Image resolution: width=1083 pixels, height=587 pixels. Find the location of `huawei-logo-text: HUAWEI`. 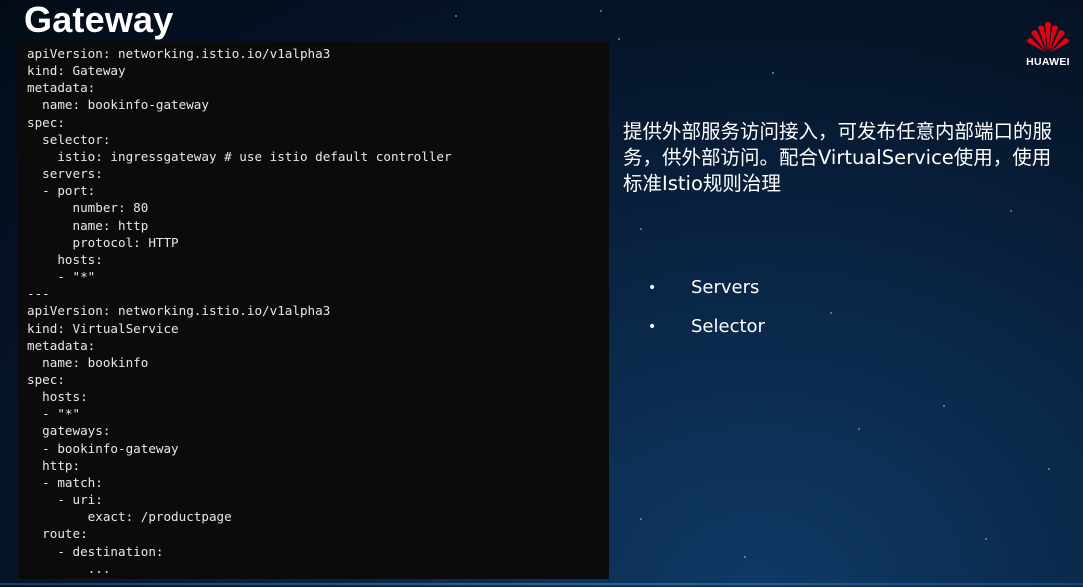

huawei-logo-text: HUAWEI is located at coordinates (1048, 62).